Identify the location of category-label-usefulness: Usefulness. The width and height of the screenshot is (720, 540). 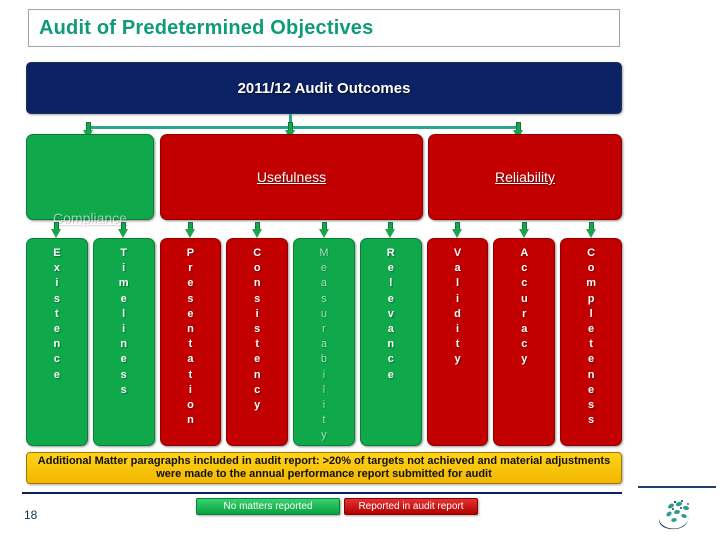
(291, 177).